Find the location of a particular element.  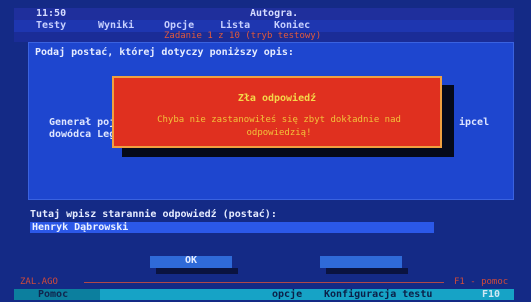

info-bar: Zadanie 1 z 10 (tryb testowy) is located at coordinates (264, 37).